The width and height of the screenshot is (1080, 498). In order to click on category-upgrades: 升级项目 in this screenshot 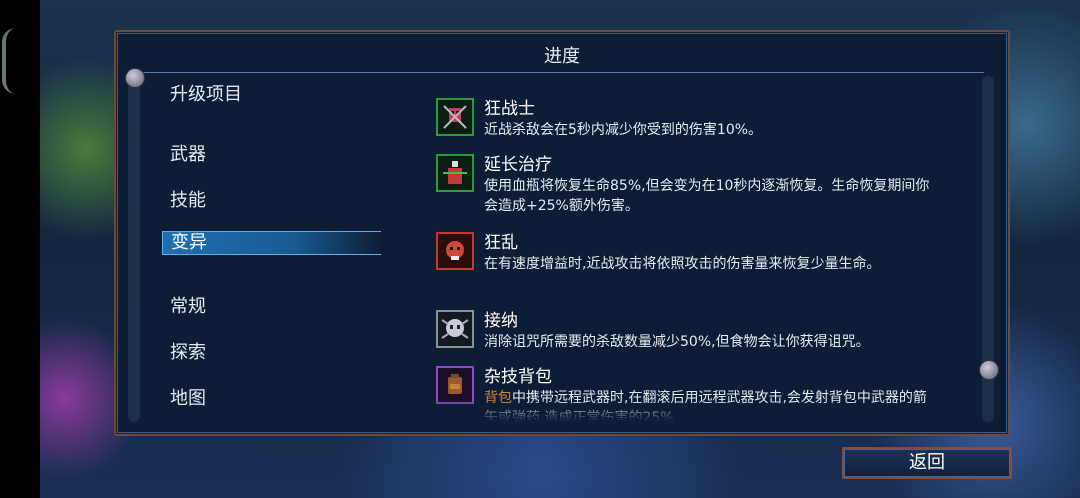, I will do `click(206, 93)`.